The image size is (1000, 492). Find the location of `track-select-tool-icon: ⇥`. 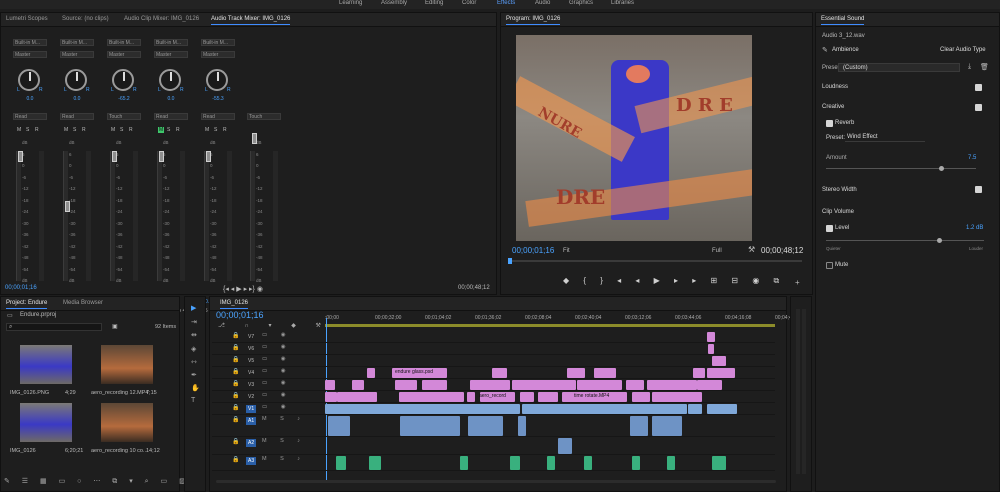

track-select-tool-icon: ⇥ is located at coordinates (194, 322).